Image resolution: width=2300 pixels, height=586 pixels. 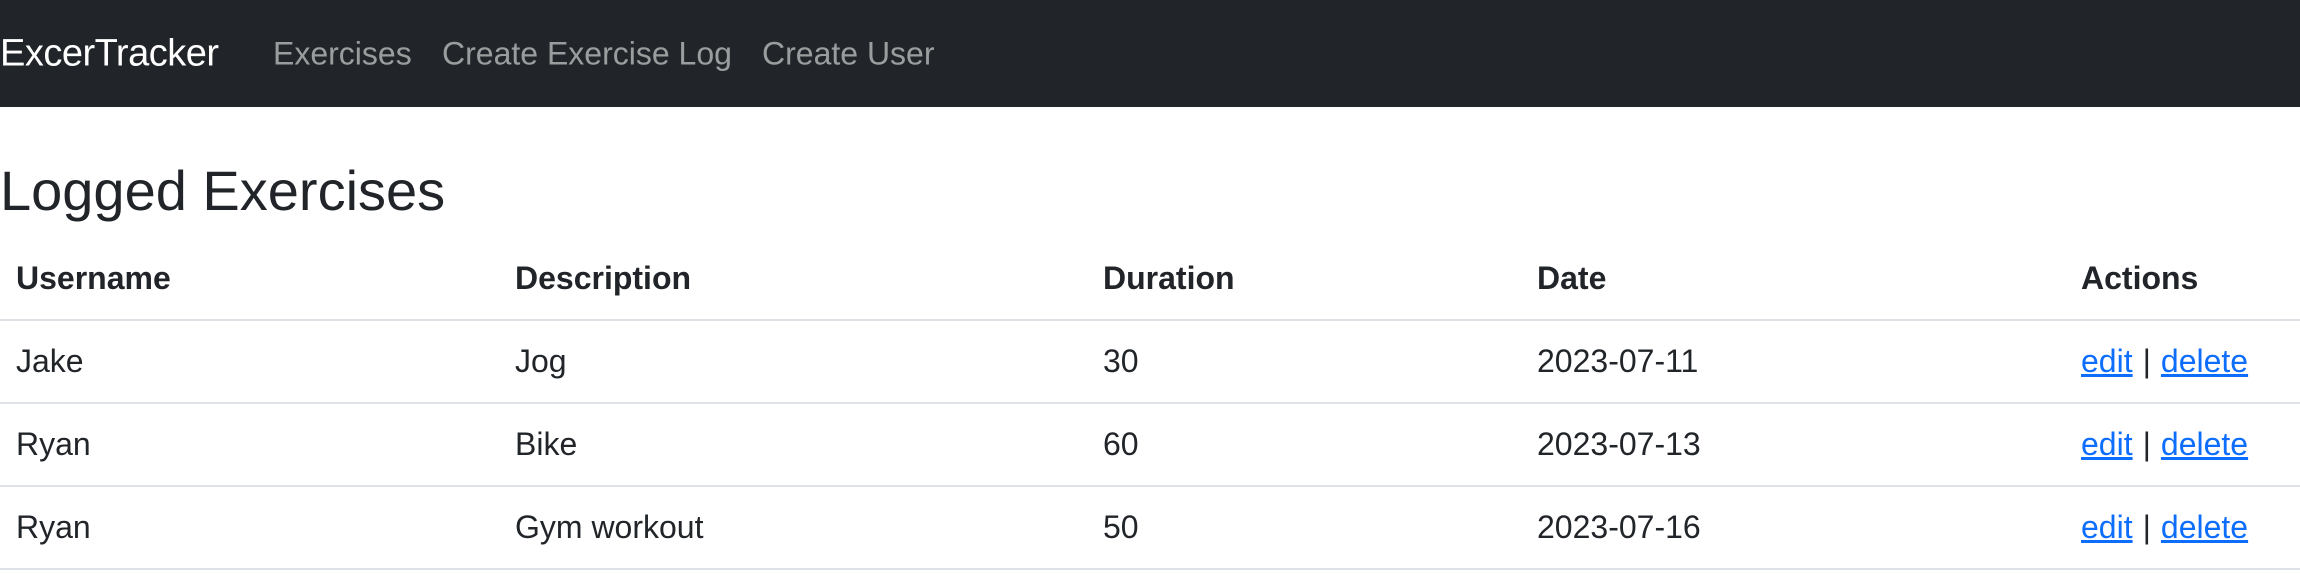 I want to click on table-row: Jake Jog 30 2023-07-11 edit | delete, so click(x=1150, y=362).